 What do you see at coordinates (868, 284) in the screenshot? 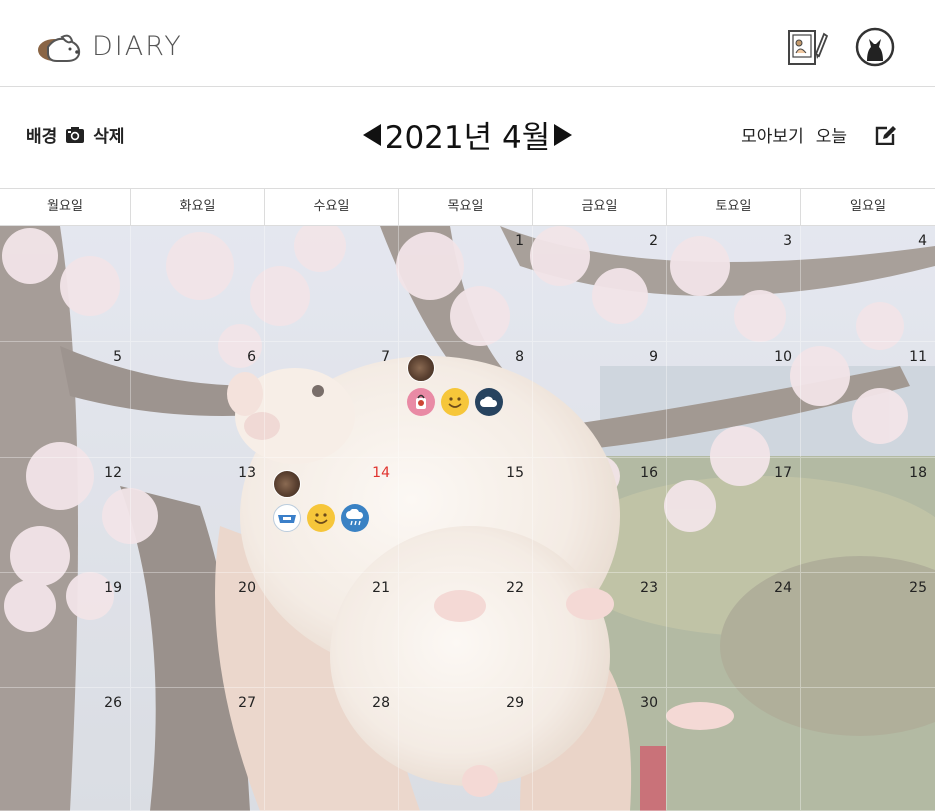
I see `day-cell: 4` at bounding box center [868, 284].